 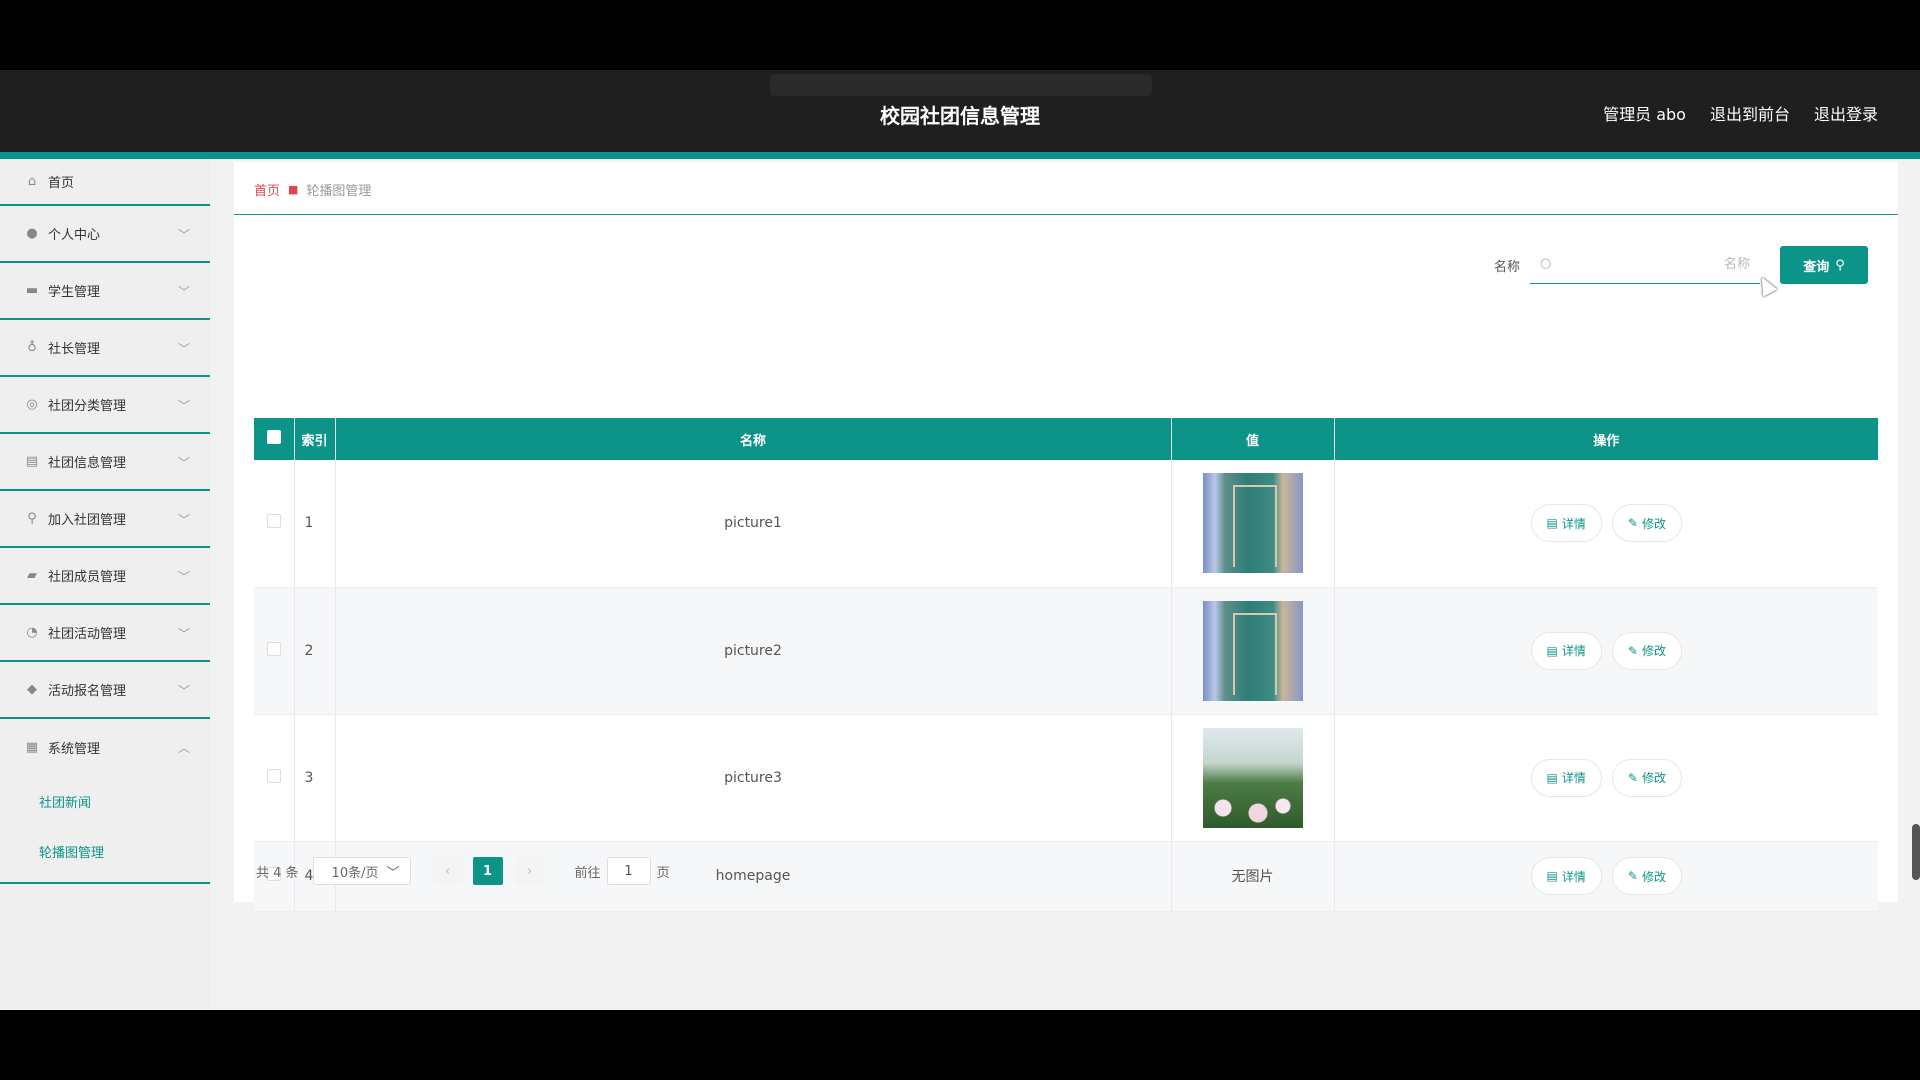 I want to click on sidebar-item-students: ▬ 学生管理 ﹀, so click(x=105, y=291).